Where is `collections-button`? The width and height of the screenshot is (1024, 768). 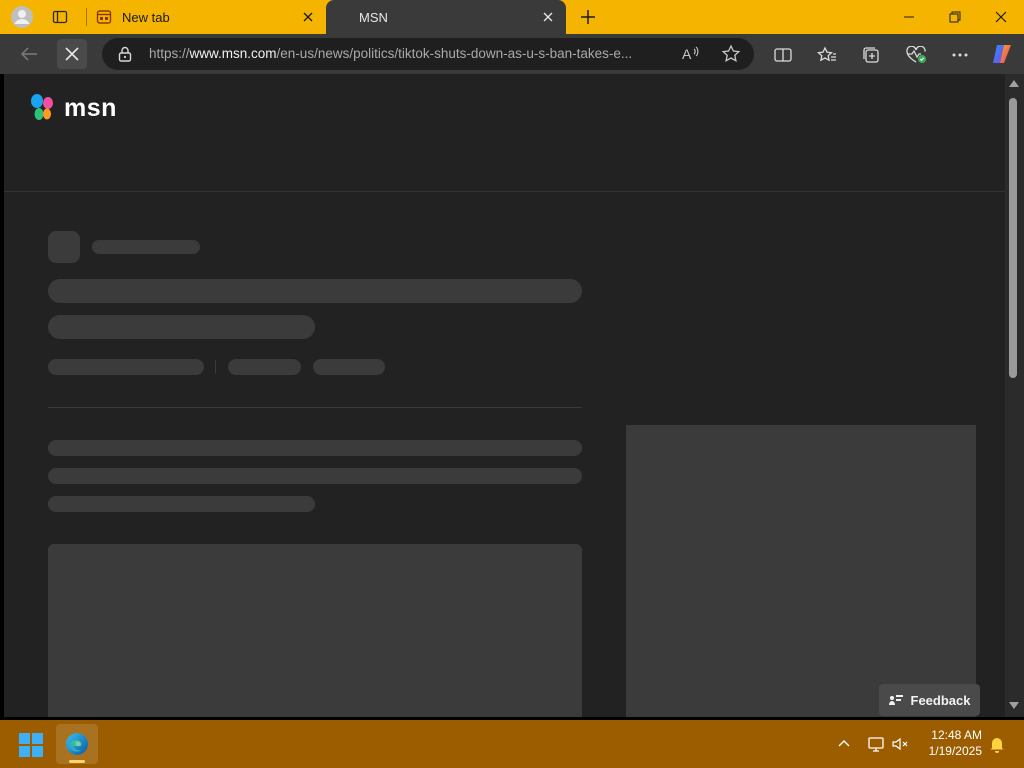 collections-button is located at coordinates (871, 55).